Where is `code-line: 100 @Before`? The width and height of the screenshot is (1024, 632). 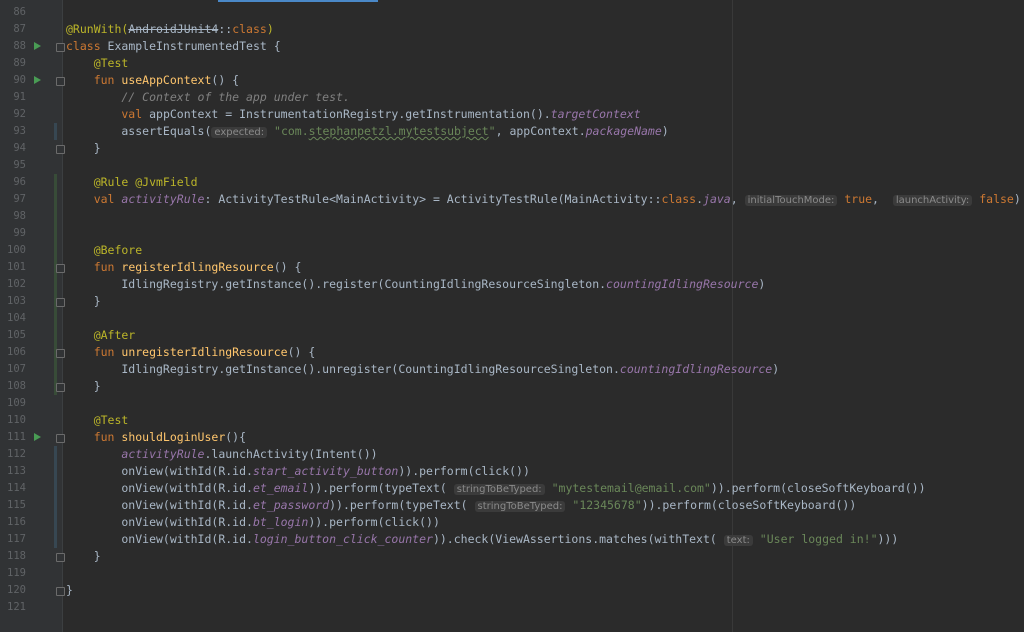
code-line: 100 @Before is located at coordinates (512, 250).